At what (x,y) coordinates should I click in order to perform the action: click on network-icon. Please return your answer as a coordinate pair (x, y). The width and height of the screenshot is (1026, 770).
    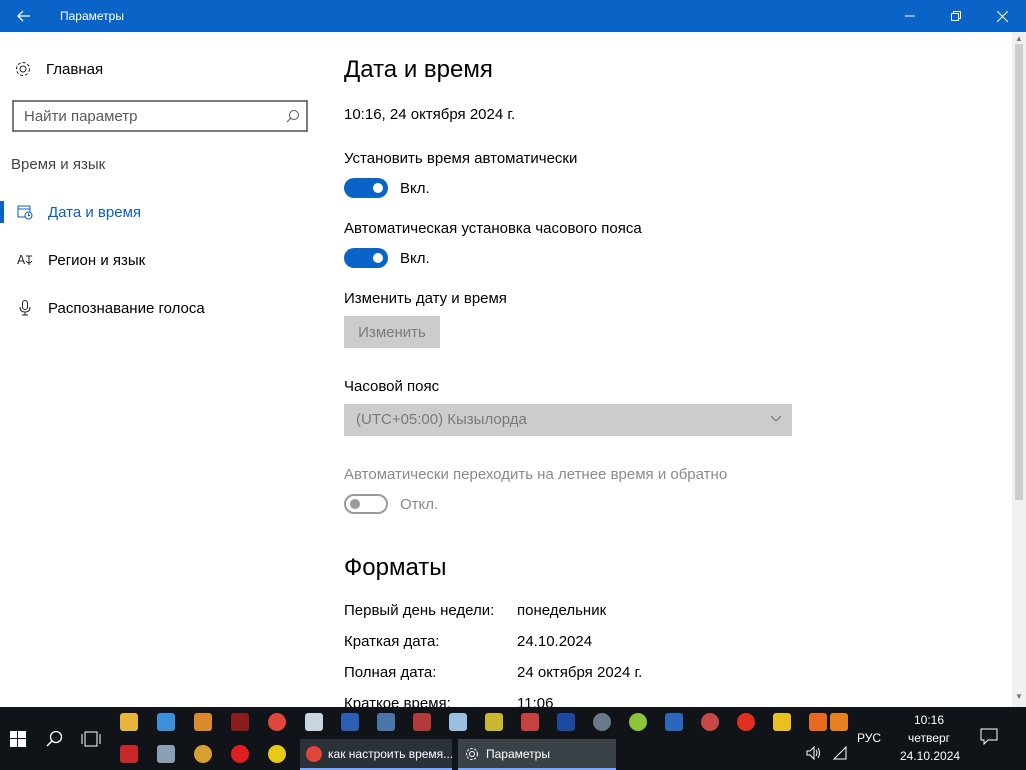
    Looking at the image, I should click on (840, 753).